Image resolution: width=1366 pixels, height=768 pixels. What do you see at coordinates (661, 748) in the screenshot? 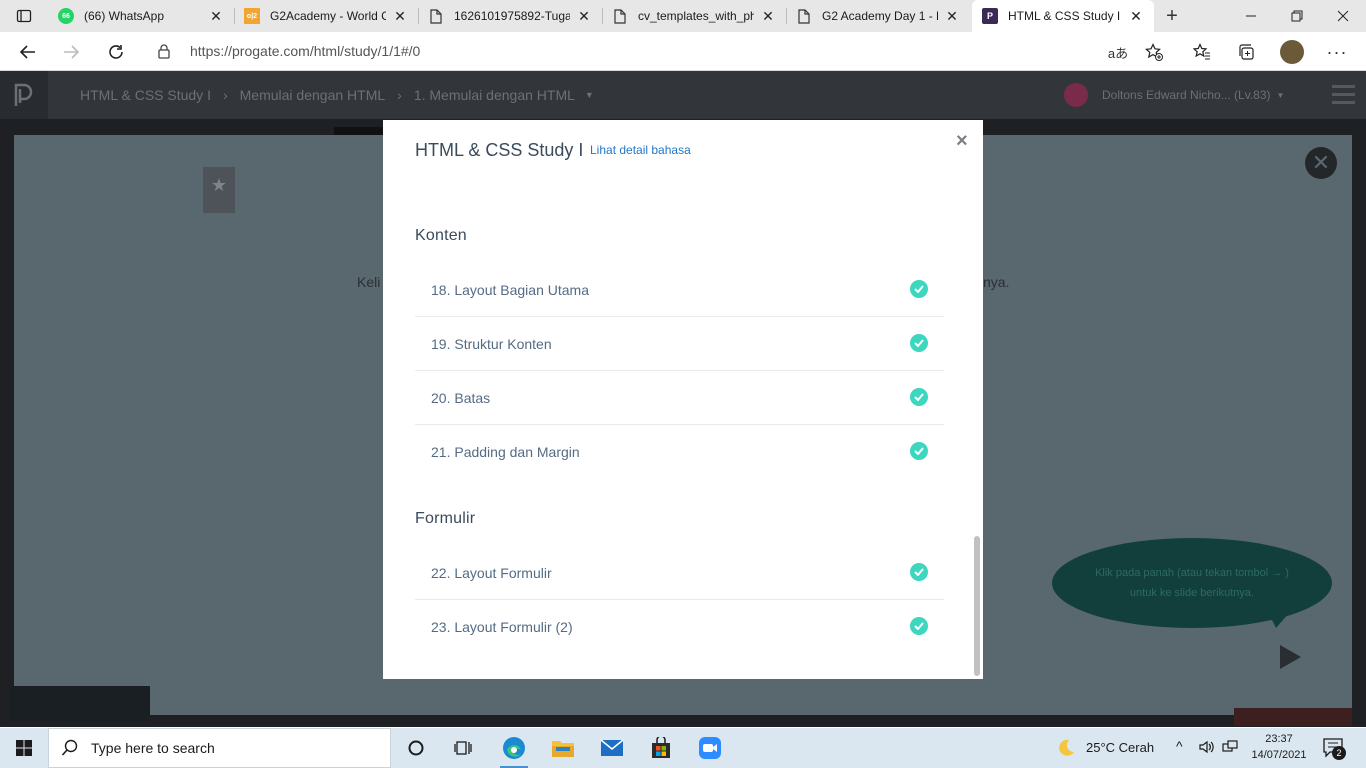
I see `taskbar-store` at bounding box center [661, 748].